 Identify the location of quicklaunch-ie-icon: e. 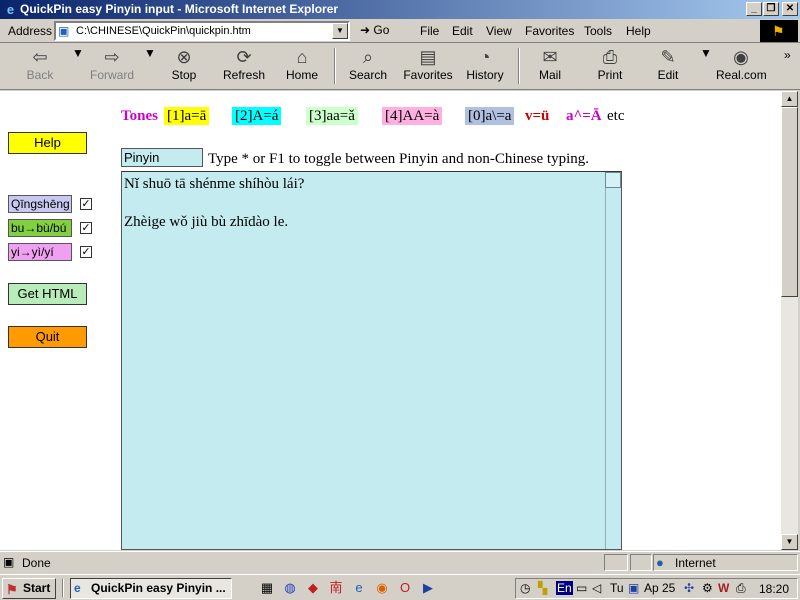
(359, 588).